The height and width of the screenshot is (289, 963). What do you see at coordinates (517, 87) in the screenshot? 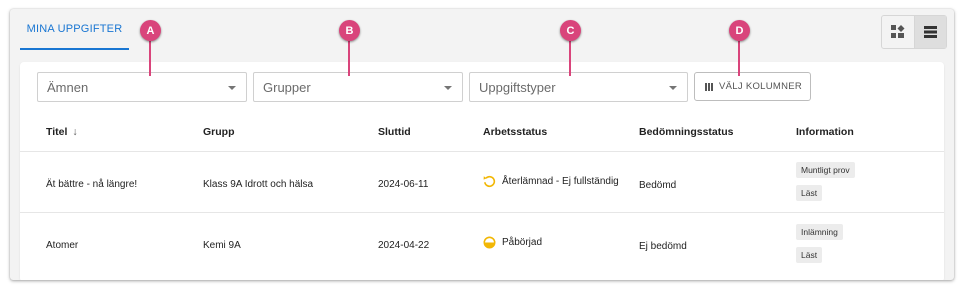
I see `types-placeholder: Uppgiftstyper` at bounding box center [517, 87].